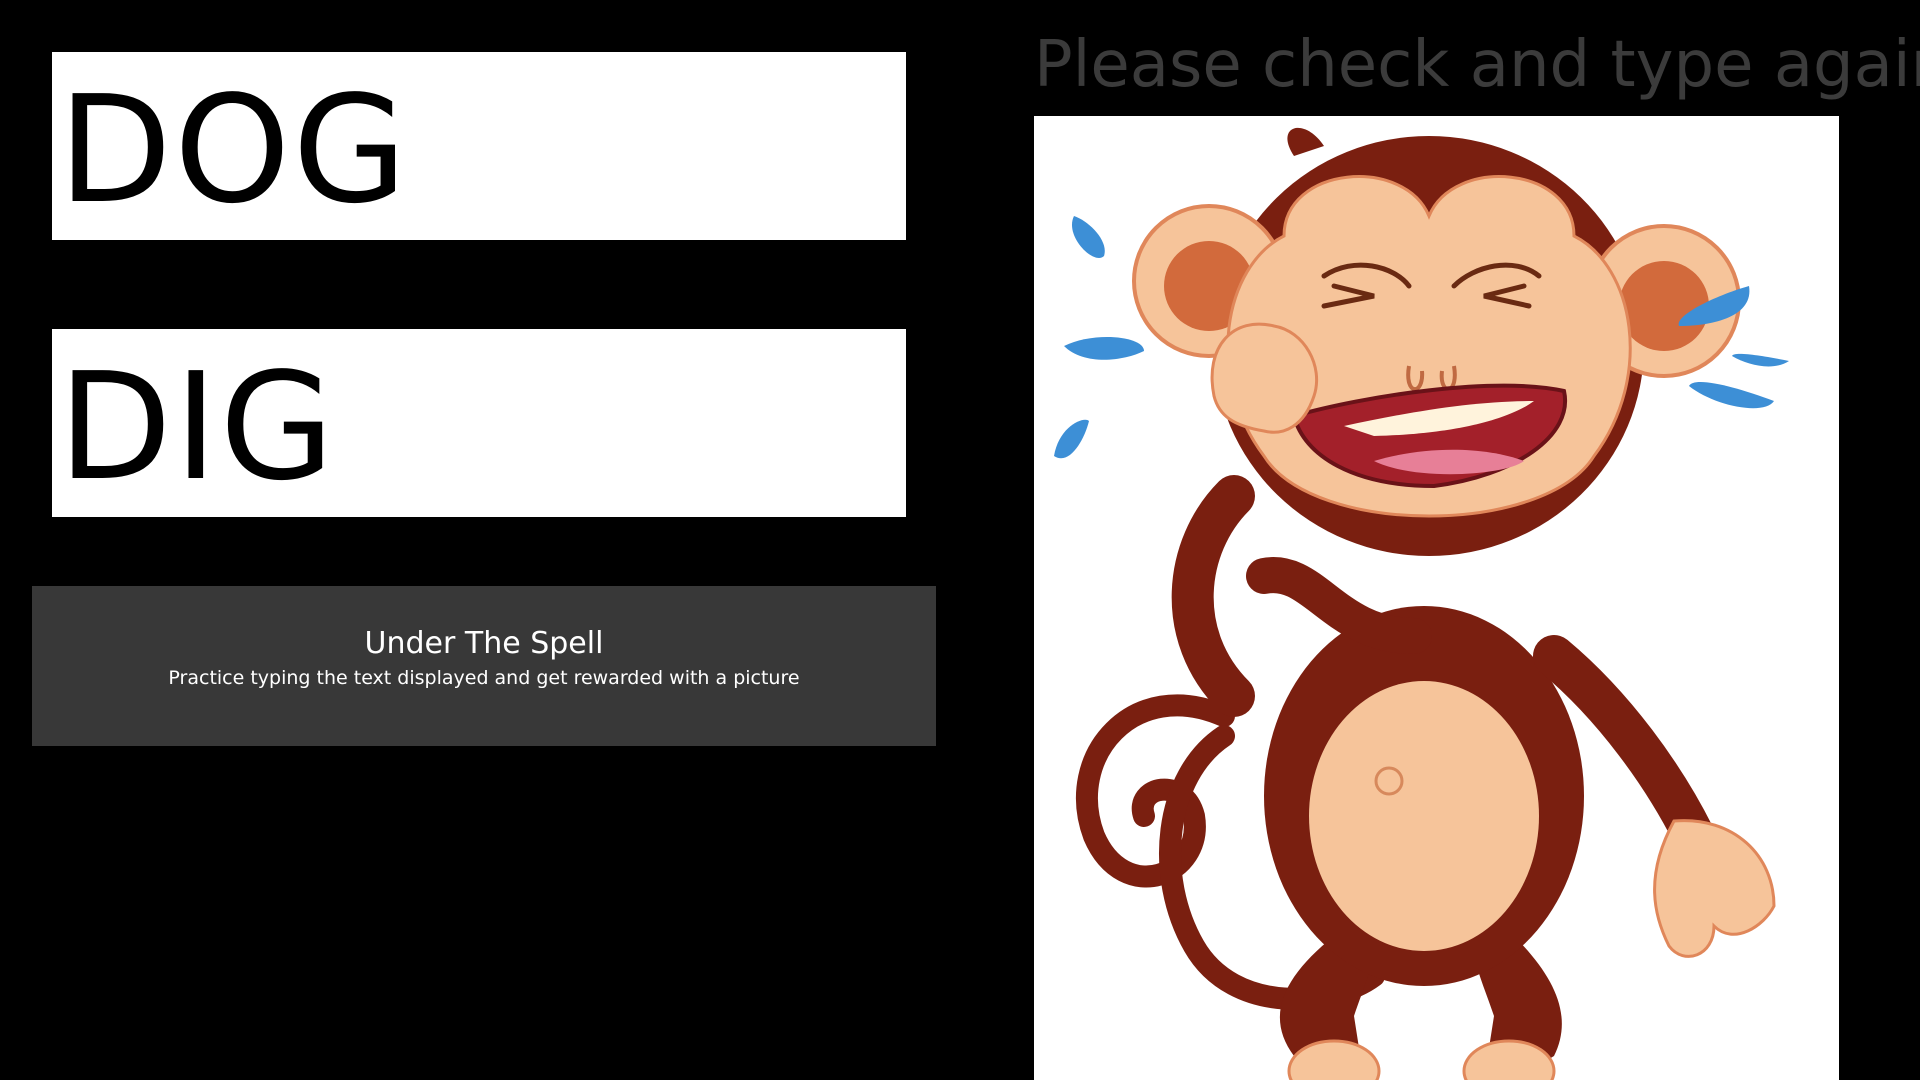 The height and width of the screenshot is (1080, 1920). I want to click on target-word-box: DOG, so click(479, 146).